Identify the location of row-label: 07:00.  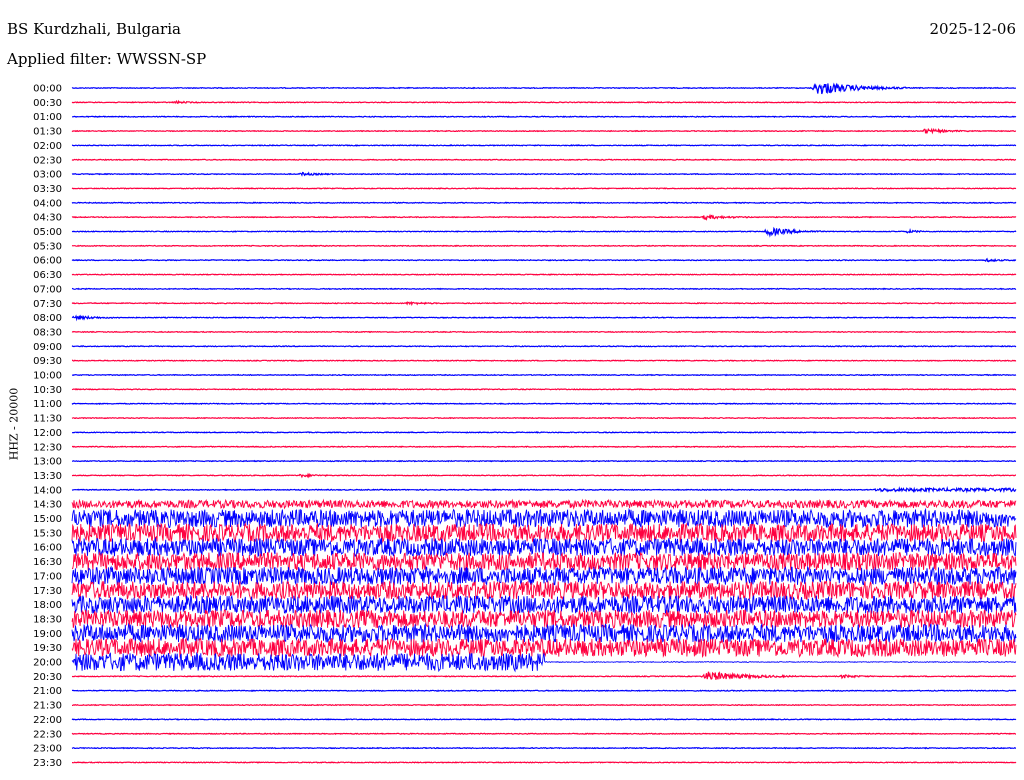
(47, 289).